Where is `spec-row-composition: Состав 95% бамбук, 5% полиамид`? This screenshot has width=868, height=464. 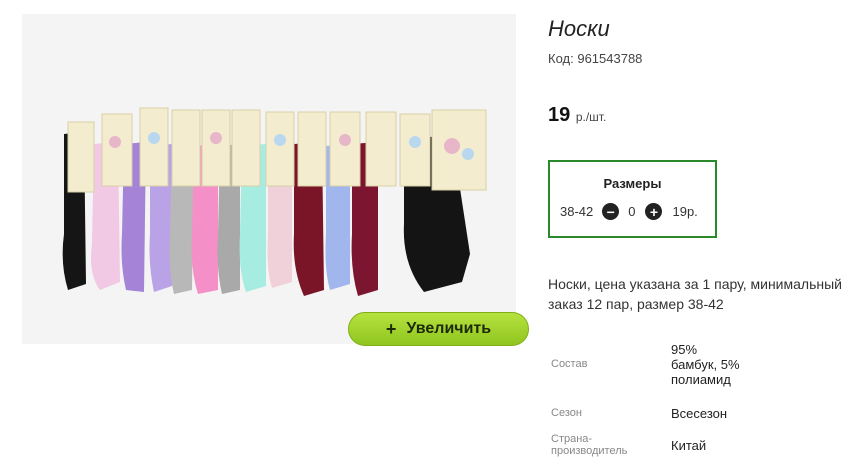 spec-row-composition: Состав 95% бамбук, 5% полиамид is located at coordinates (645, 364).